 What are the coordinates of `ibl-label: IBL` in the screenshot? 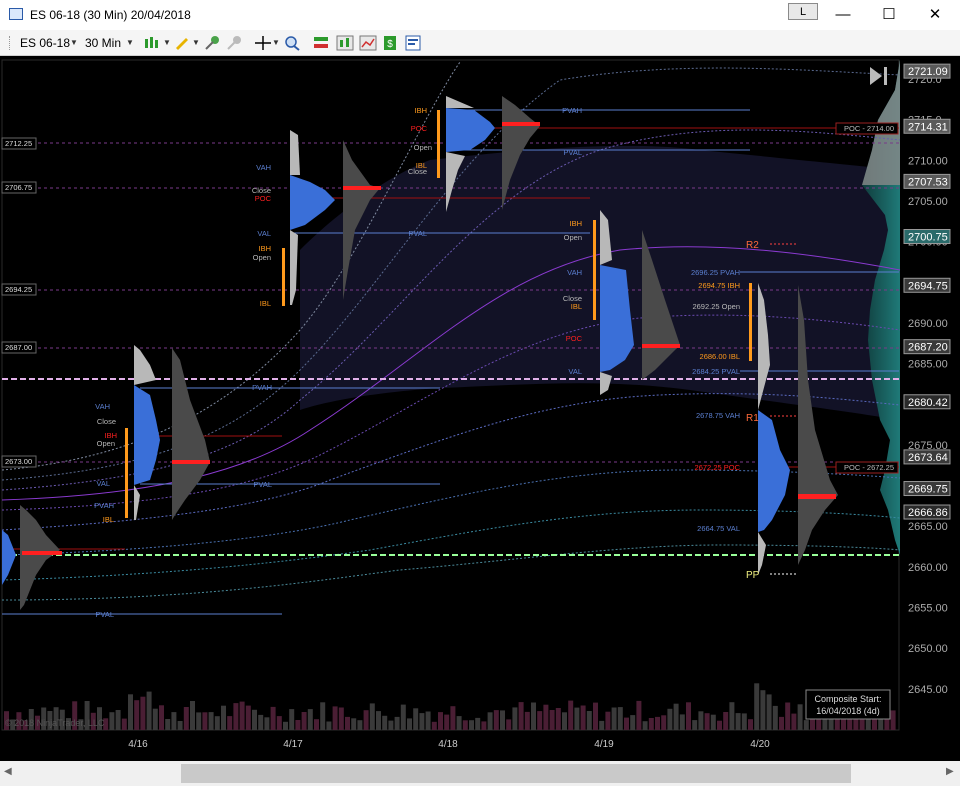 It's located at (108, 519).